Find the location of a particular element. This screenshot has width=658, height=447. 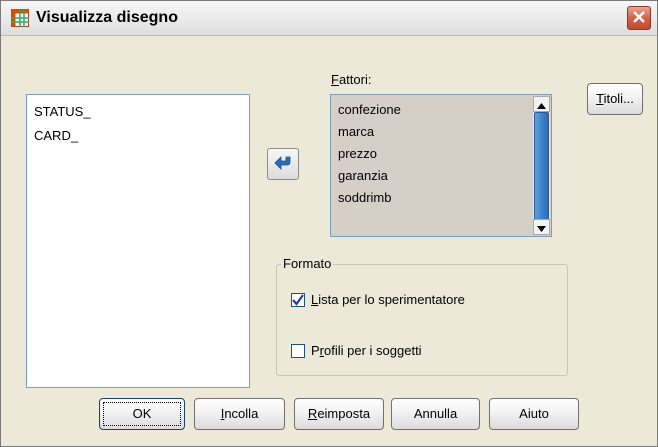

scroll-thumb is located at coordinates (541, 166).